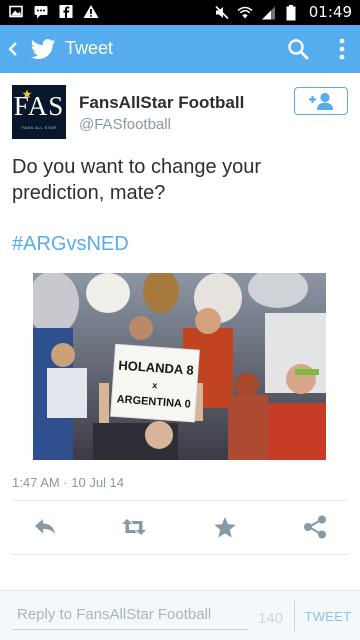  I want to click on status-bar: 01:49, so click(180, 12).